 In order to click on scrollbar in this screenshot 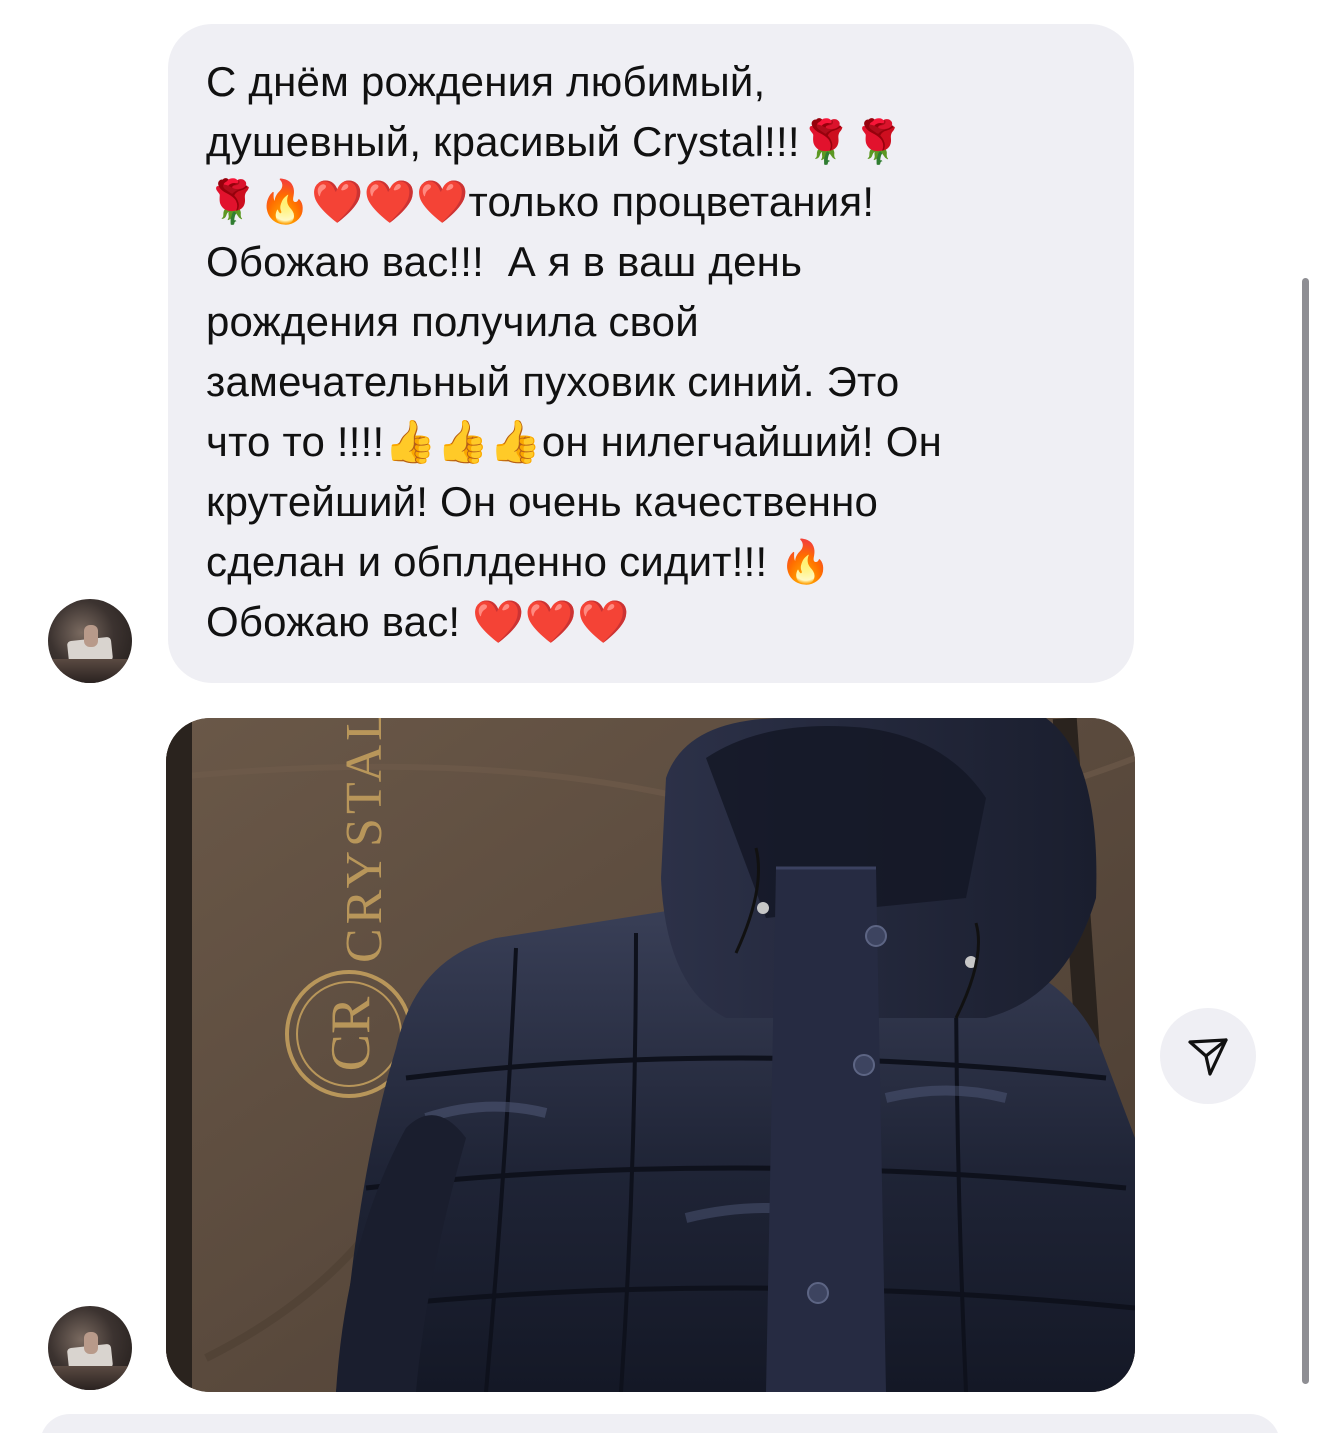, I will do `click(1305, 831)`.